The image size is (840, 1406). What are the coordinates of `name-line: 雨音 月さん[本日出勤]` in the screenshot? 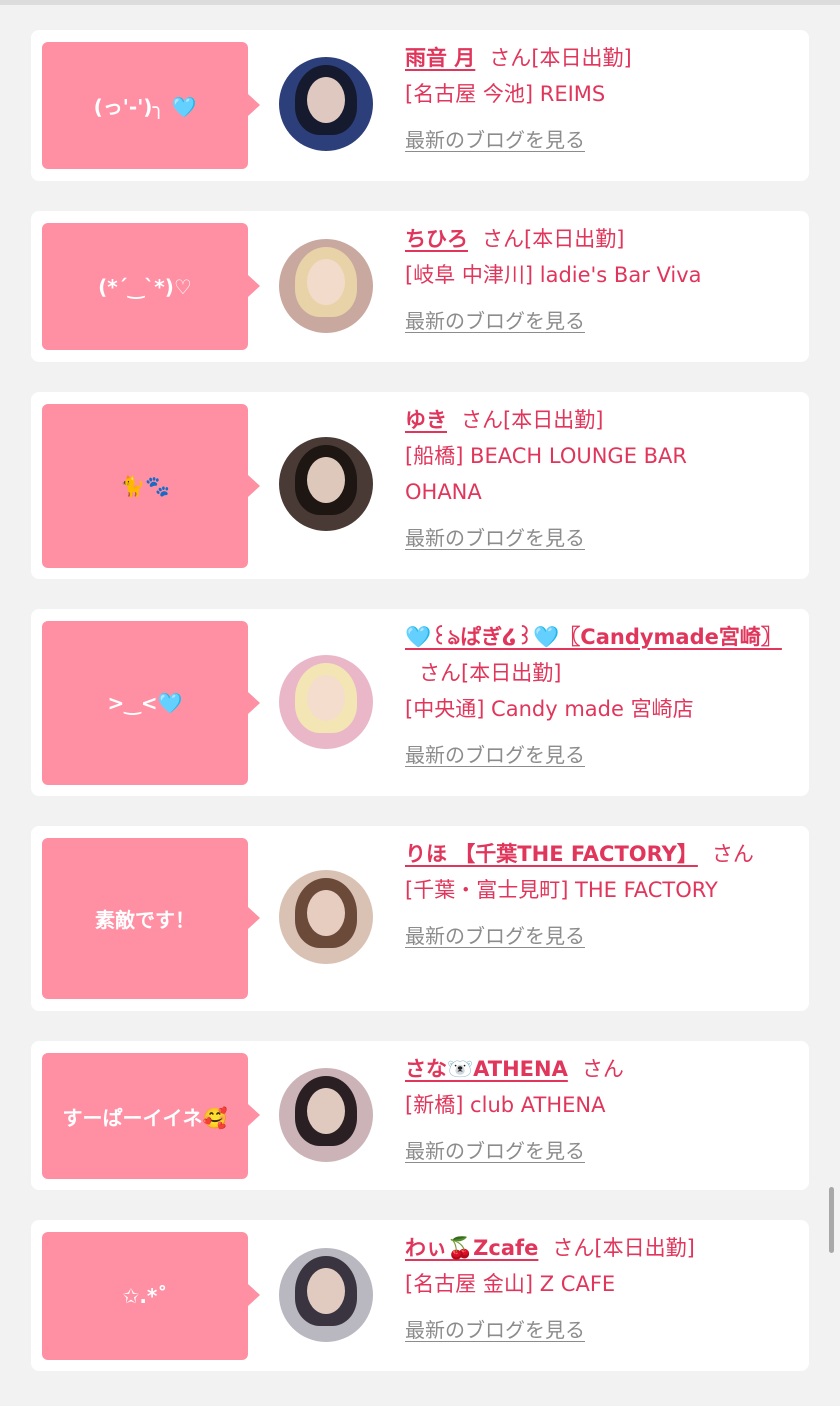 It's located at (599, 58).